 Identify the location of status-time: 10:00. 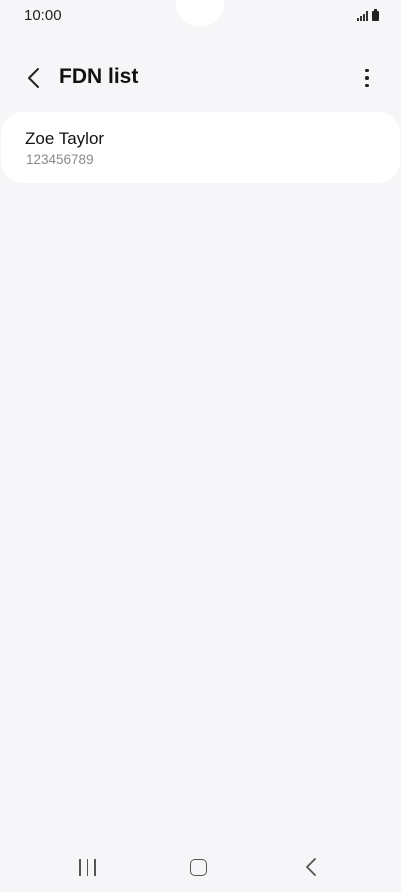
(43, 15).